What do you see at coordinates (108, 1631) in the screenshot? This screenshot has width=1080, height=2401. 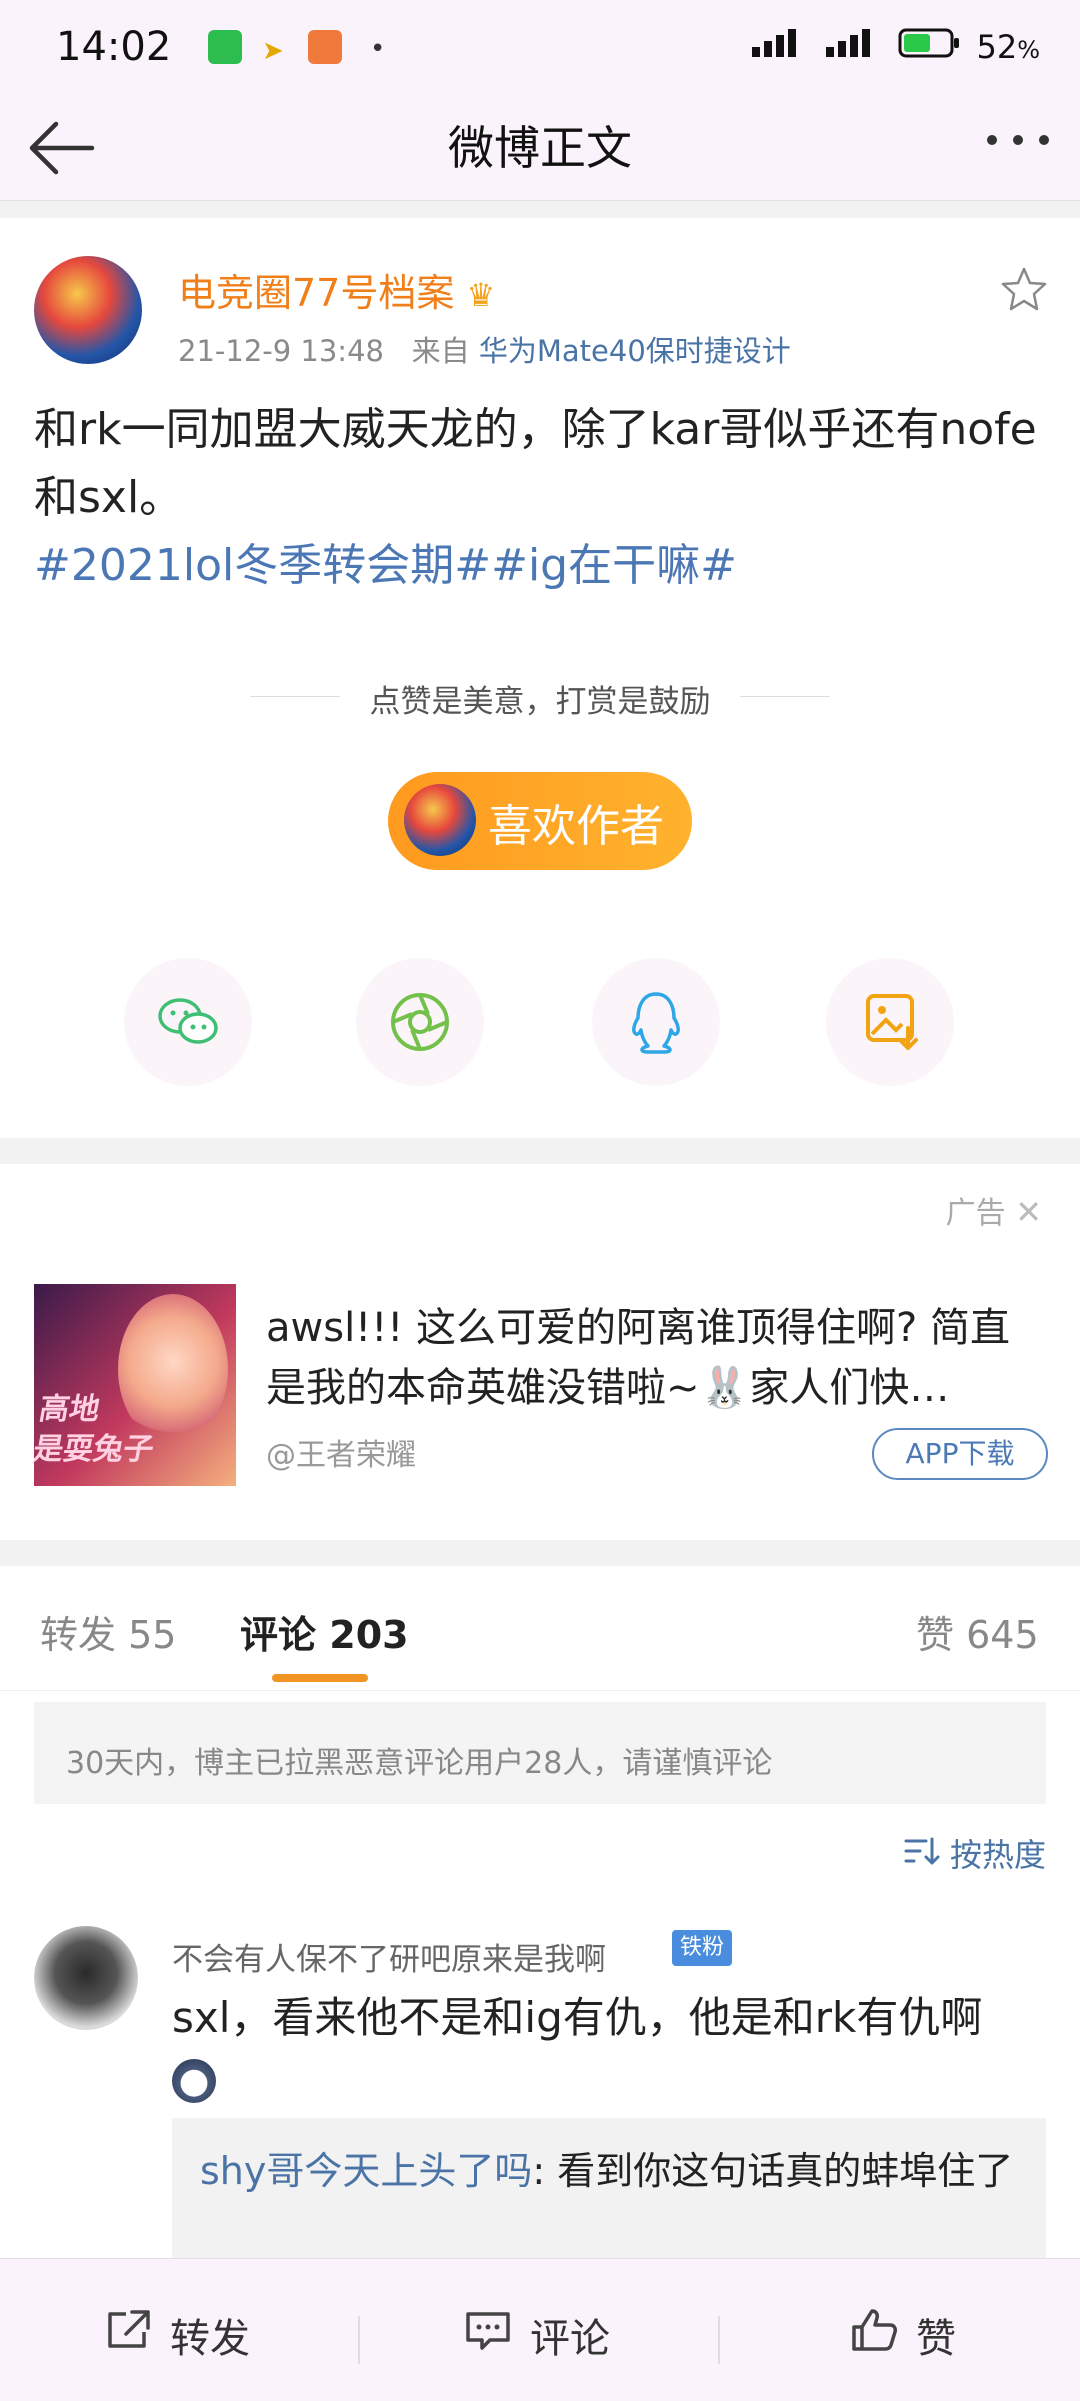 I see `tab-repost: 转发 55` at bounding box center [108, 1631].